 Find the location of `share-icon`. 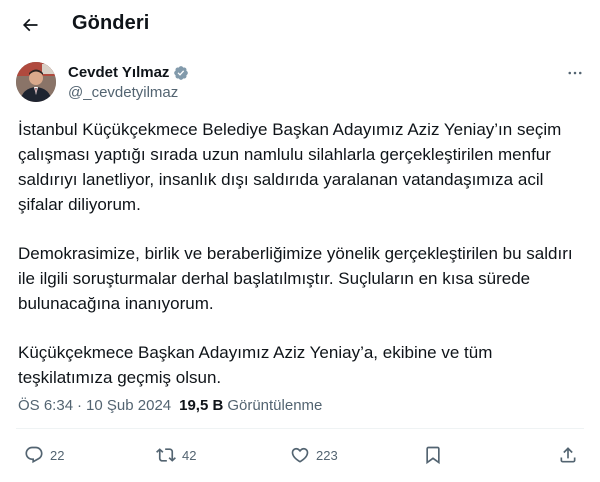

share-icon is located at coordinates (568, 455).